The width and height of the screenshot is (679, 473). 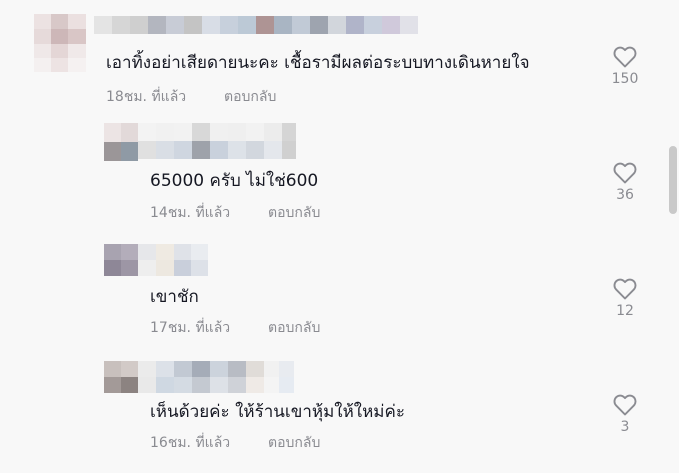 I want to click on comment-text: เขาชัก, so click(x=174, y=297).